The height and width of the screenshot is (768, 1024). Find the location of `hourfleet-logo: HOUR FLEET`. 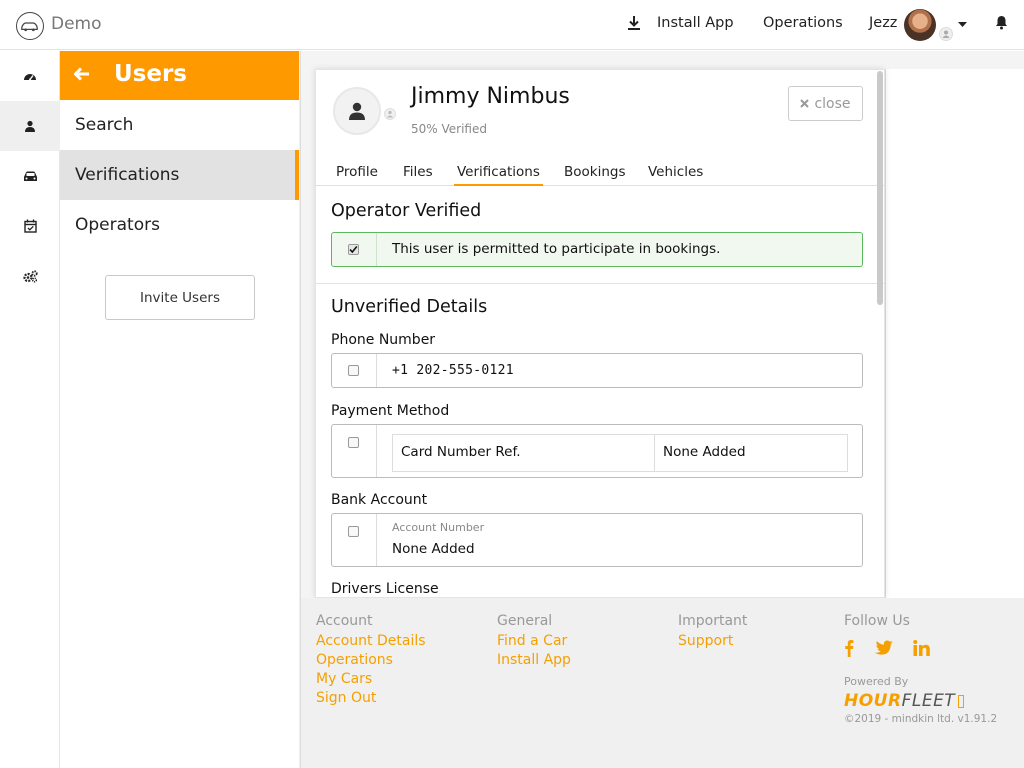

hourfleet-logo: HOUR FLEET is located at coordinates (934, 701).